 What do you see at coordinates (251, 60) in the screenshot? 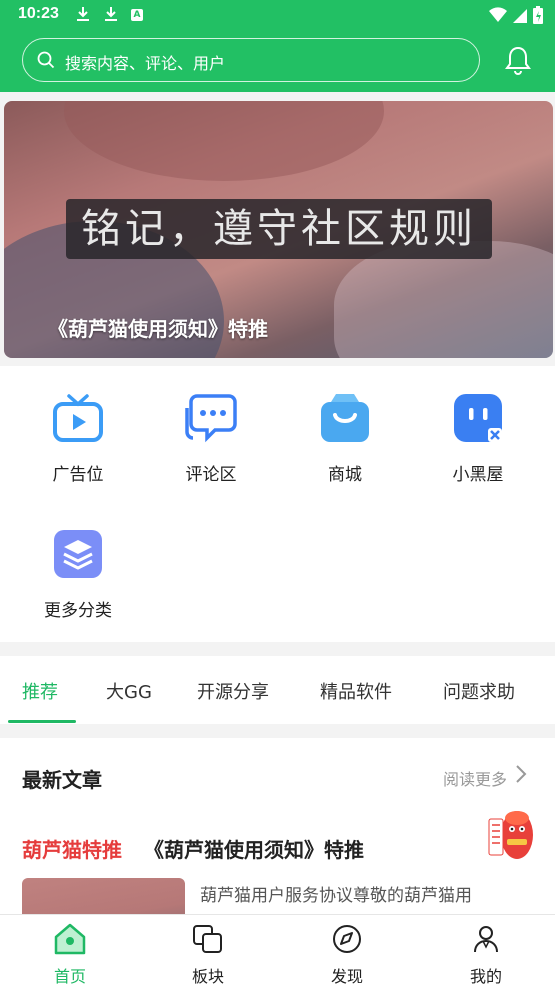
I see `search-bar: 搜索内容、评论、用户` at bounding box center [251, 60].